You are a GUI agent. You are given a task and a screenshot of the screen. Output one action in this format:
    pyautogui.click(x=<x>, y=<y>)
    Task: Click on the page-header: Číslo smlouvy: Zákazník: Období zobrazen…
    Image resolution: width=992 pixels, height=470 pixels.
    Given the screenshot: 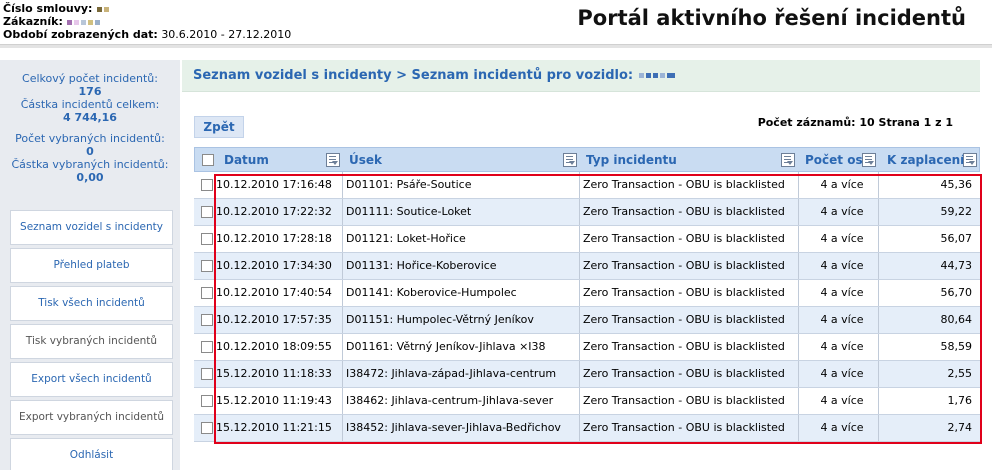 What is the action you would take?
    pyautogui.click(x=496, y=24)
    